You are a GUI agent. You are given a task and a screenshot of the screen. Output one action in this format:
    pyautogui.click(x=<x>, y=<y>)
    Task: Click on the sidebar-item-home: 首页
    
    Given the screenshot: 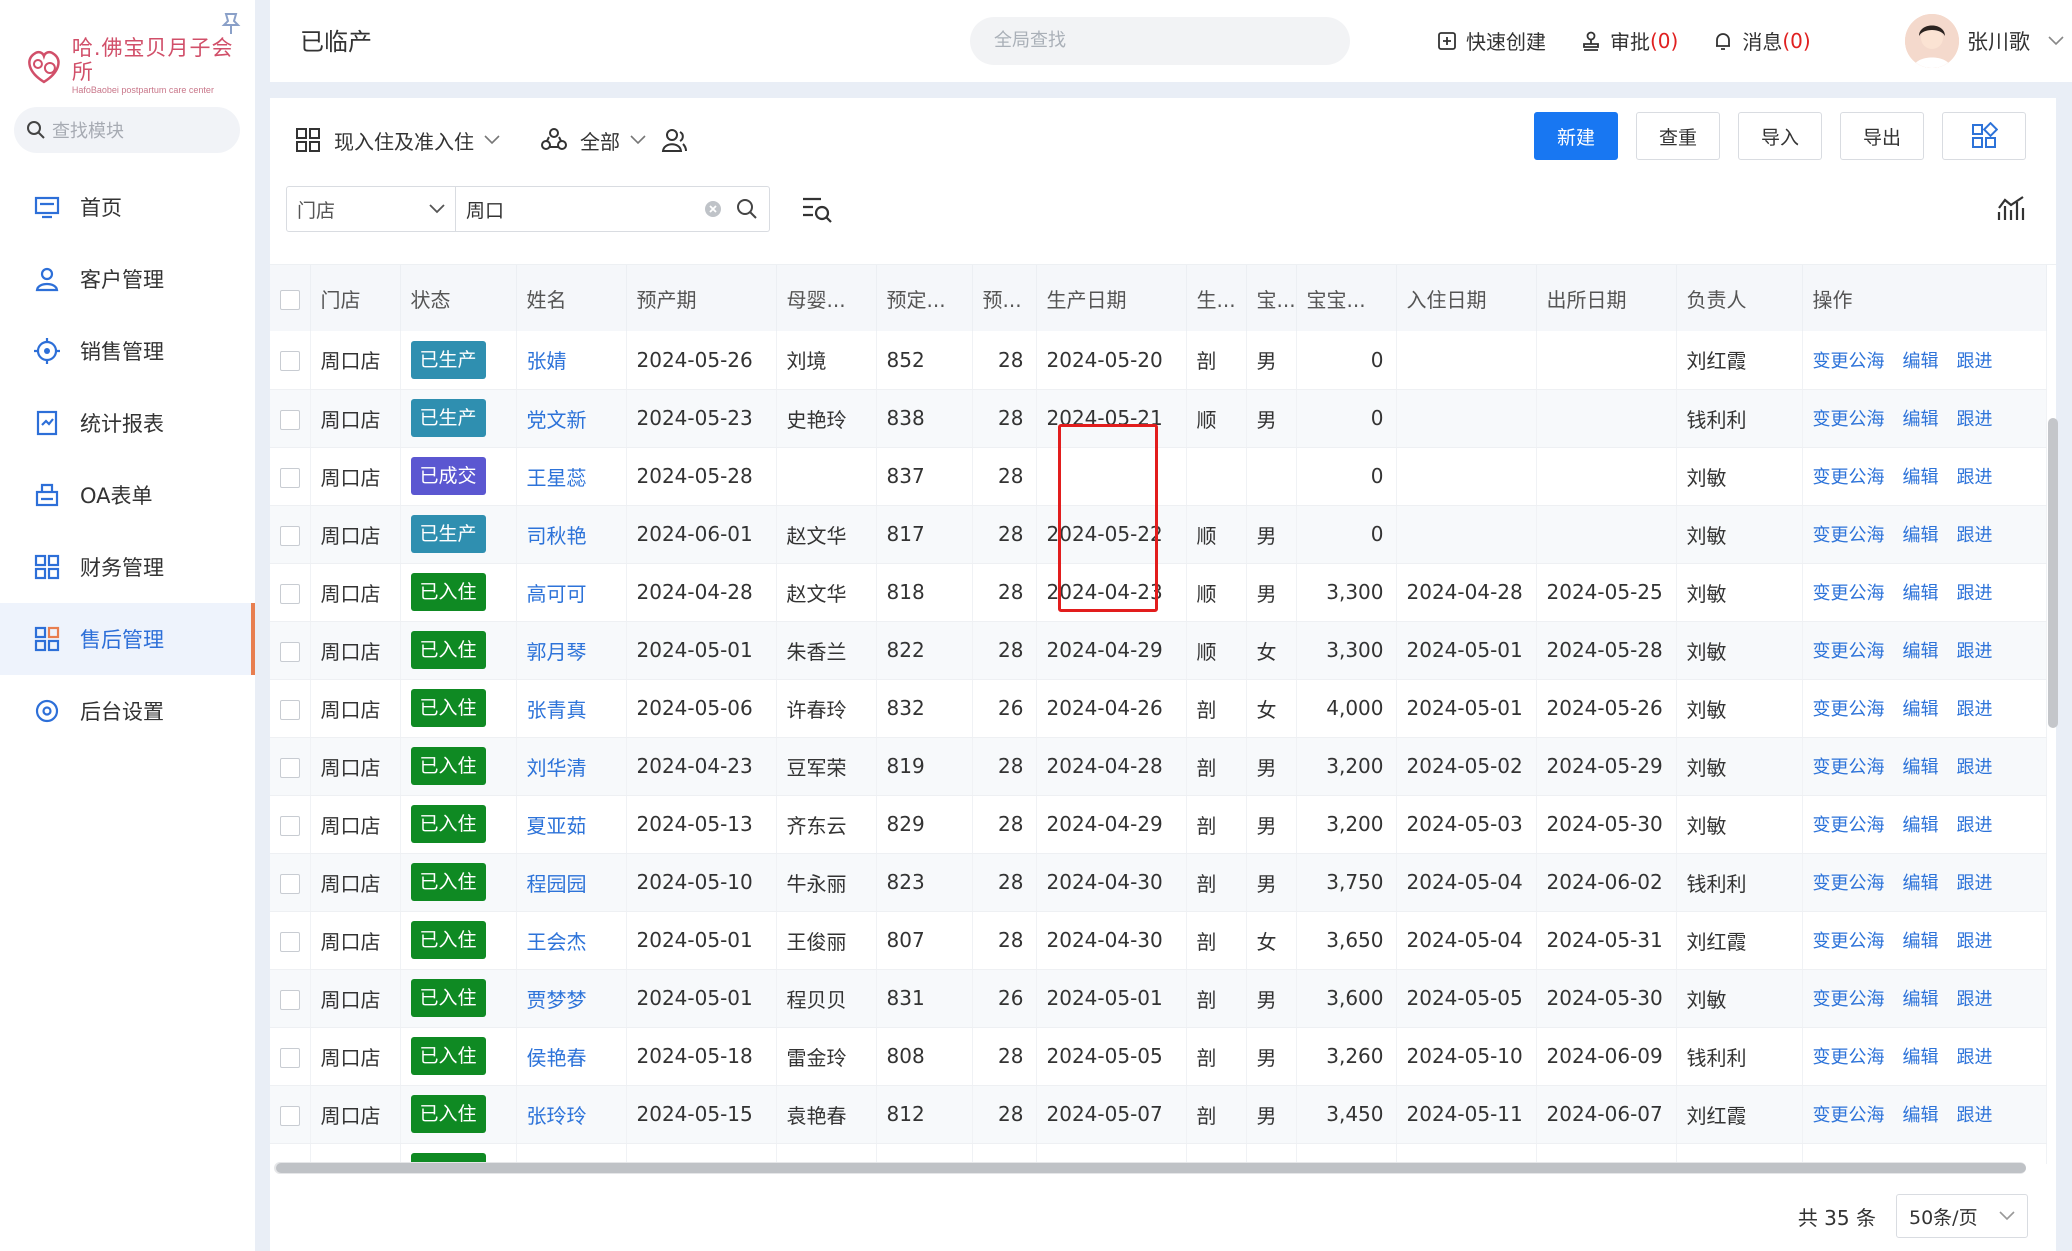 What is the action you would take?
    pyautogui.click(x=127, y=207)
    